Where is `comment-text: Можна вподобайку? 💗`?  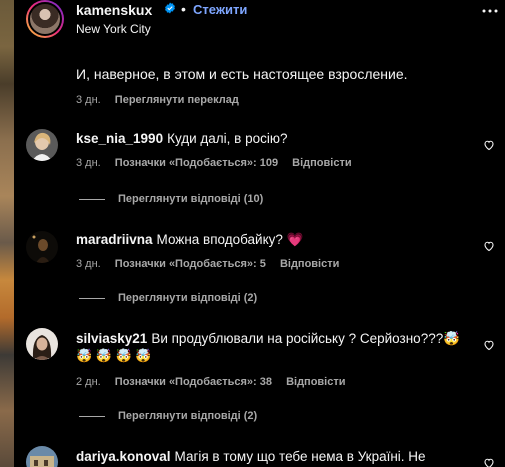
comment-text: Можна вподобайку? 💗 is located at coordinates (230, 239).